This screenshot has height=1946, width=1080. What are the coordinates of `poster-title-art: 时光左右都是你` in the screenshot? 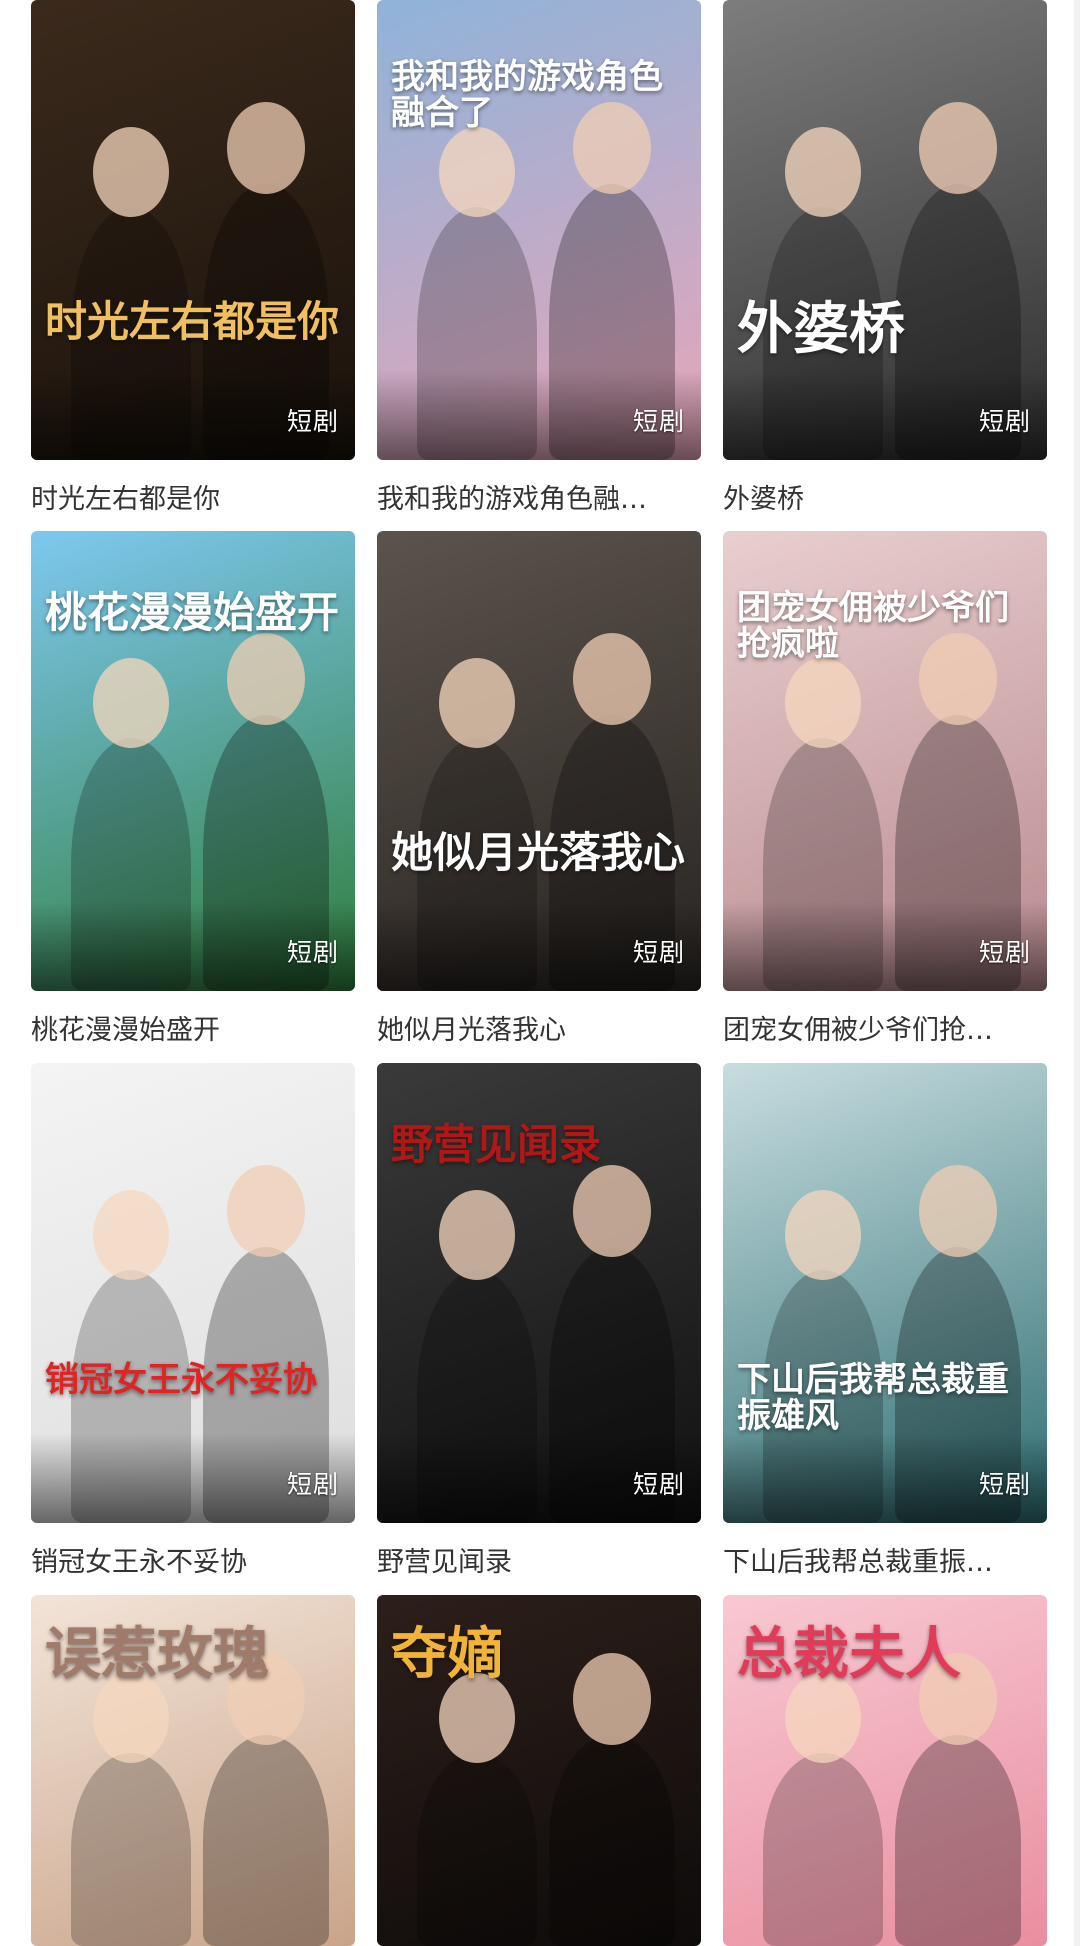 It's located at (192, 321).